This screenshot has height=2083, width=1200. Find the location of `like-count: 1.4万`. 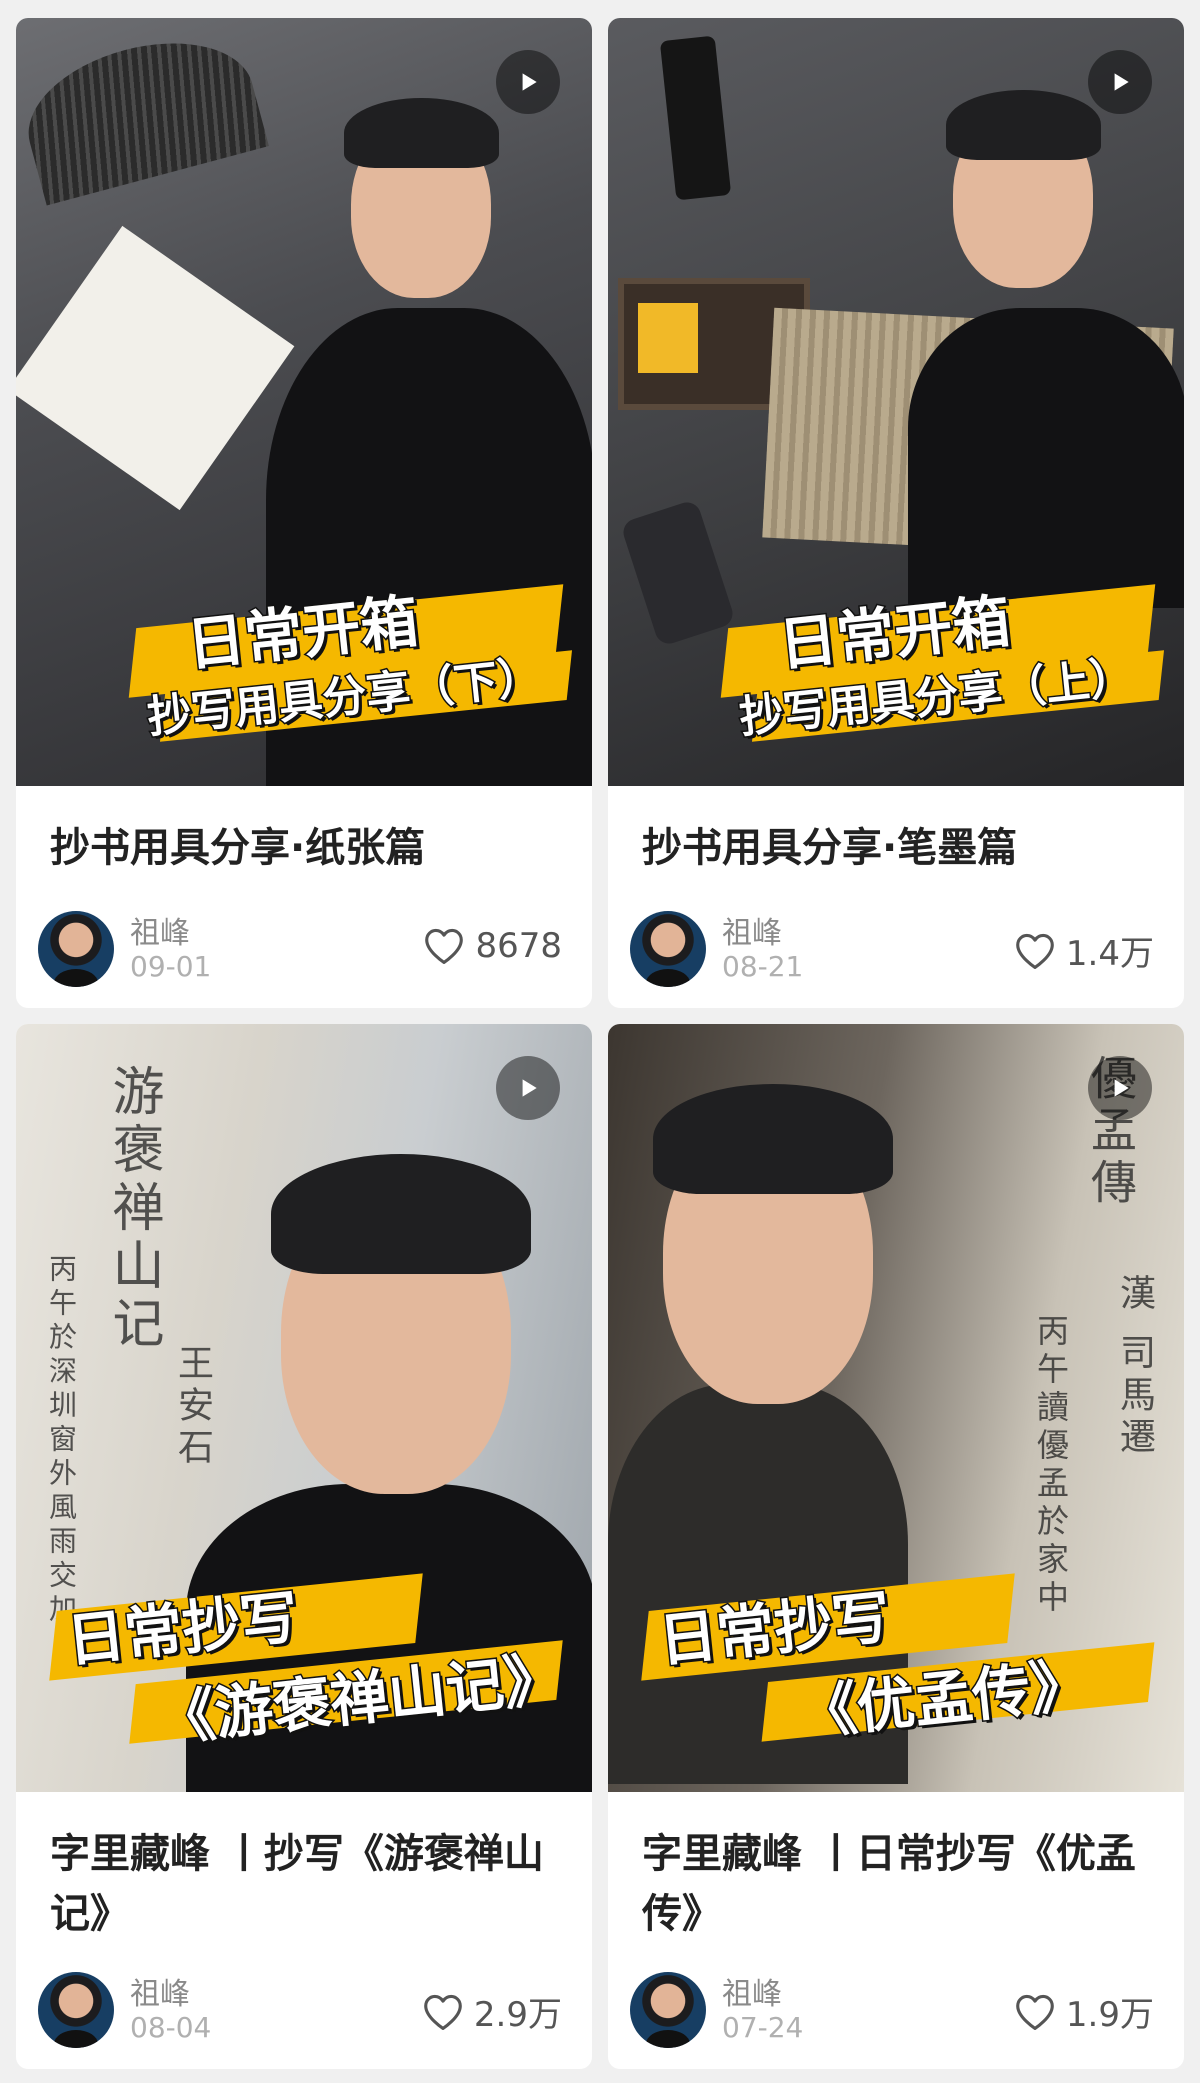

like-count: 1.4万 is located at coordinates (1109, 954).